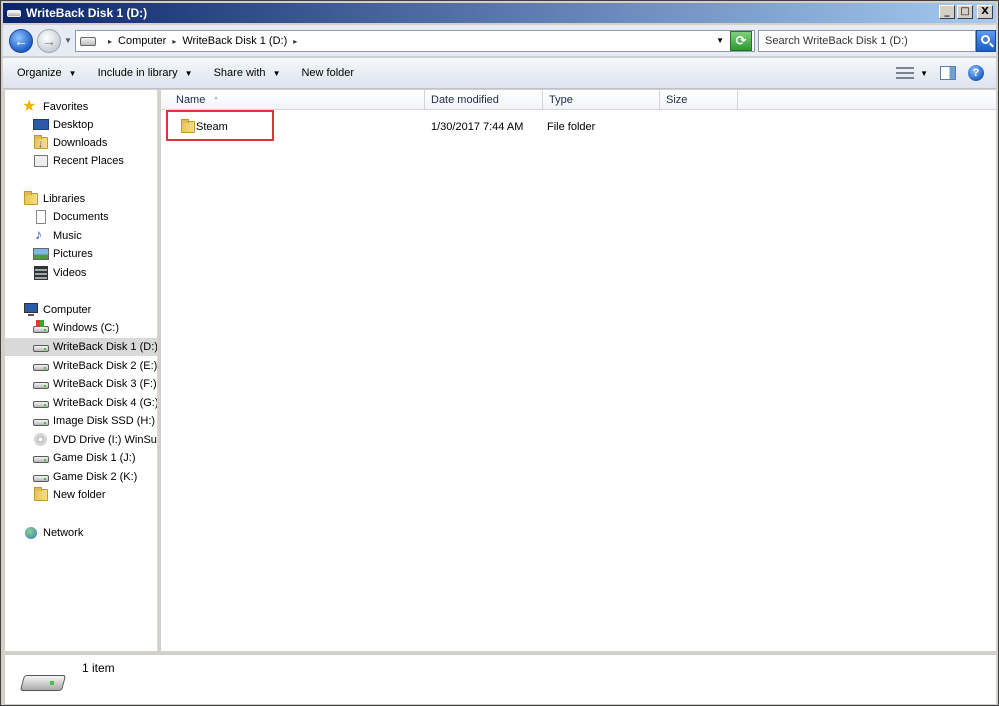 This screenshot has width=999, height=706. I want to click on new-folder-button: New folder, so click(324, 73).